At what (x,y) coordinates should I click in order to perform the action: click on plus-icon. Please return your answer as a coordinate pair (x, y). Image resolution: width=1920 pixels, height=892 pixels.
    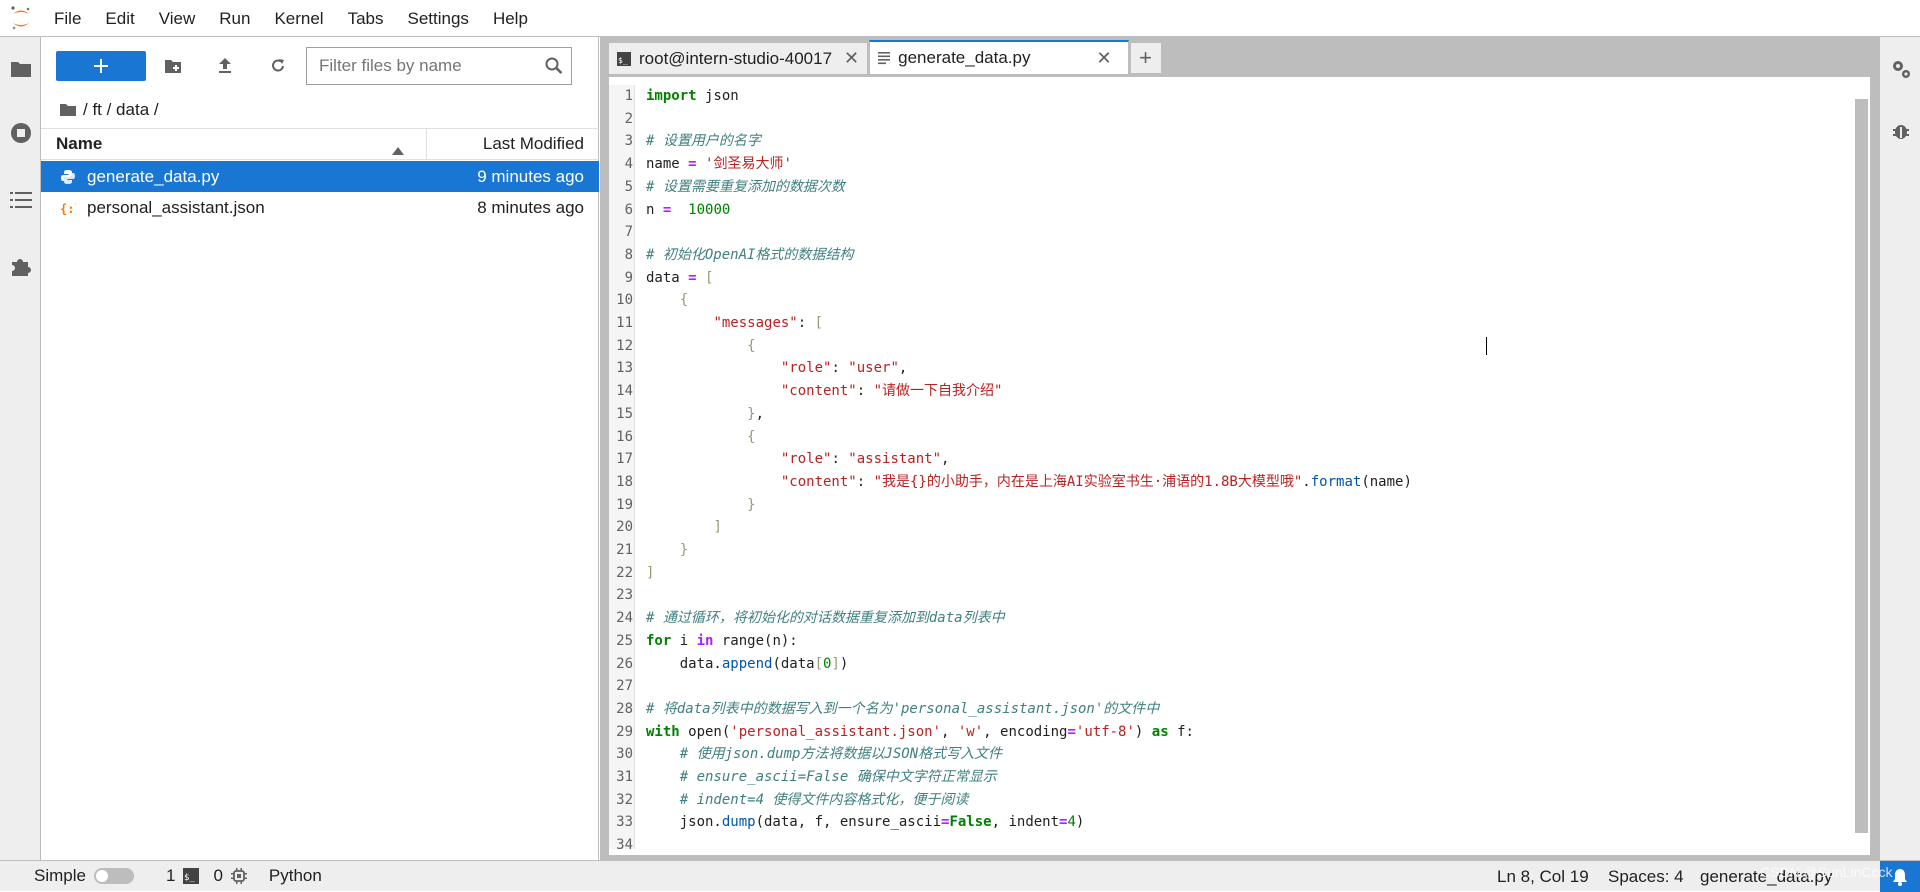
    Looking at the image, I should click on (101, 66).